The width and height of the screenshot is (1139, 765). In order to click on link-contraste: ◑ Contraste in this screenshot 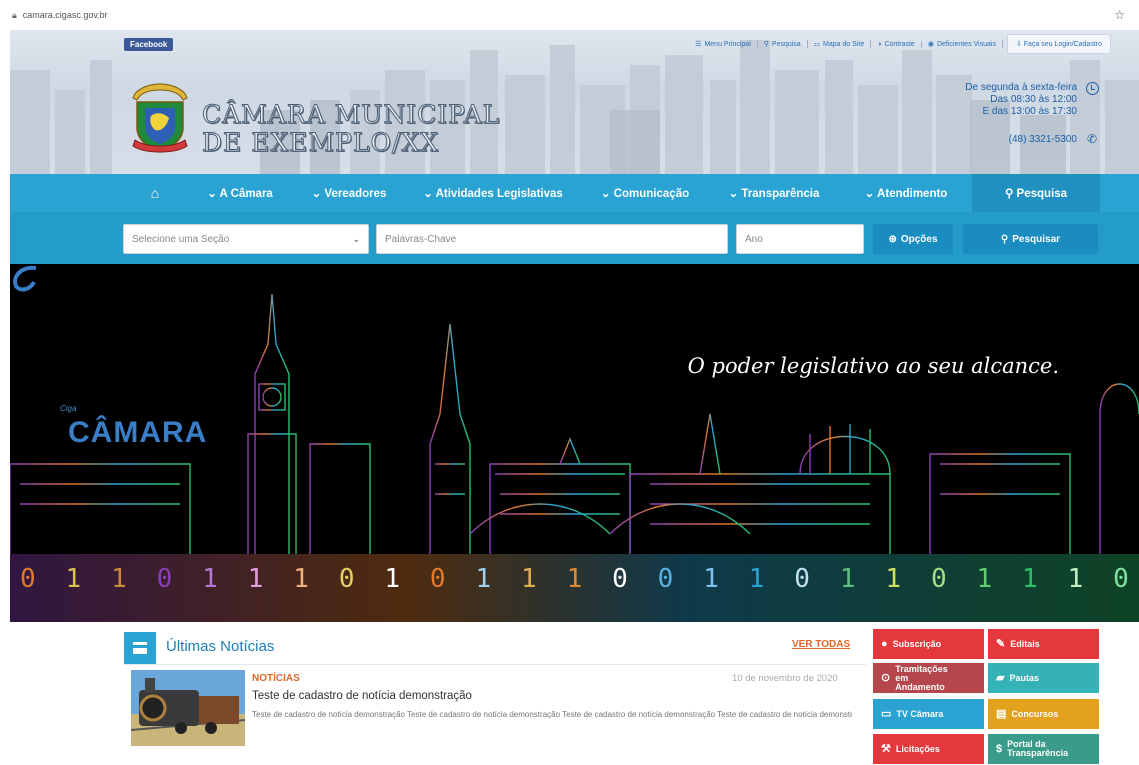, I will do `click(896, 44)`.